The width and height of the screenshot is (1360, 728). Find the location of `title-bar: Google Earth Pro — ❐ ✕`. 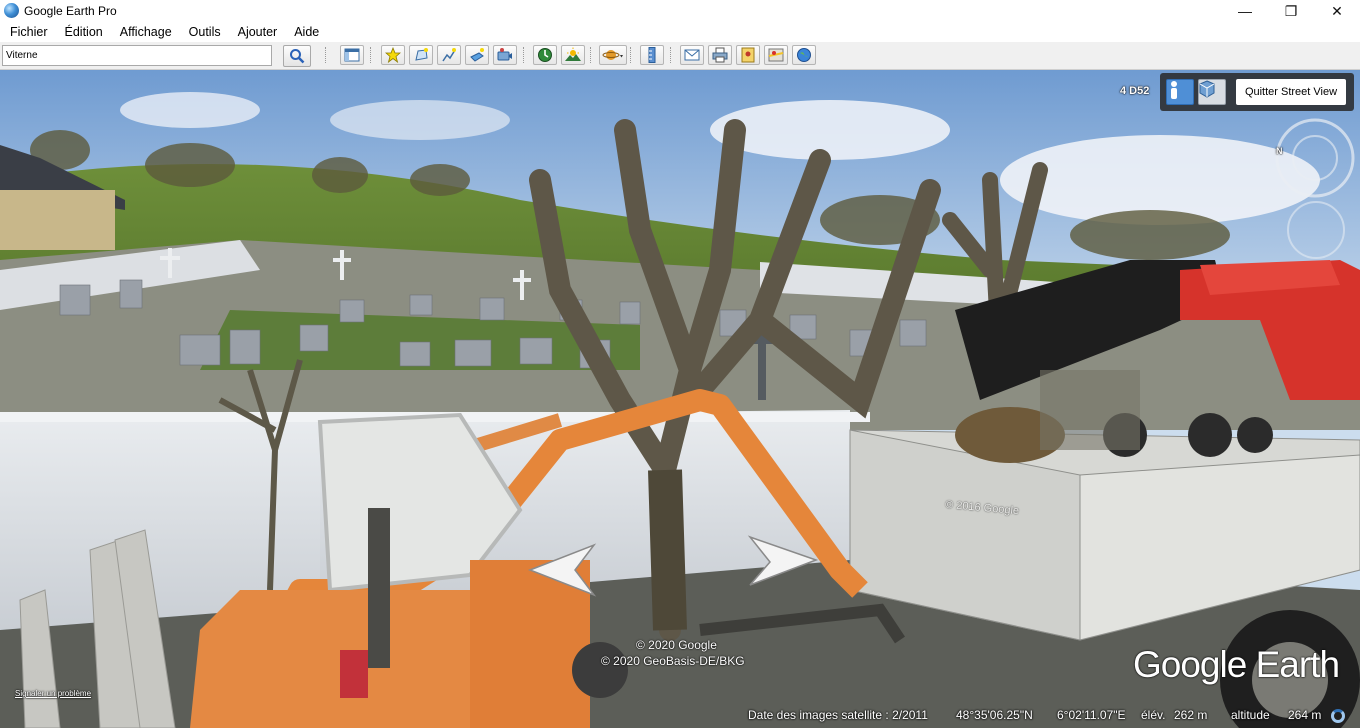

title-bar: Google Earth Pro — ❐ ✕ is located at coordinates (680, 11).